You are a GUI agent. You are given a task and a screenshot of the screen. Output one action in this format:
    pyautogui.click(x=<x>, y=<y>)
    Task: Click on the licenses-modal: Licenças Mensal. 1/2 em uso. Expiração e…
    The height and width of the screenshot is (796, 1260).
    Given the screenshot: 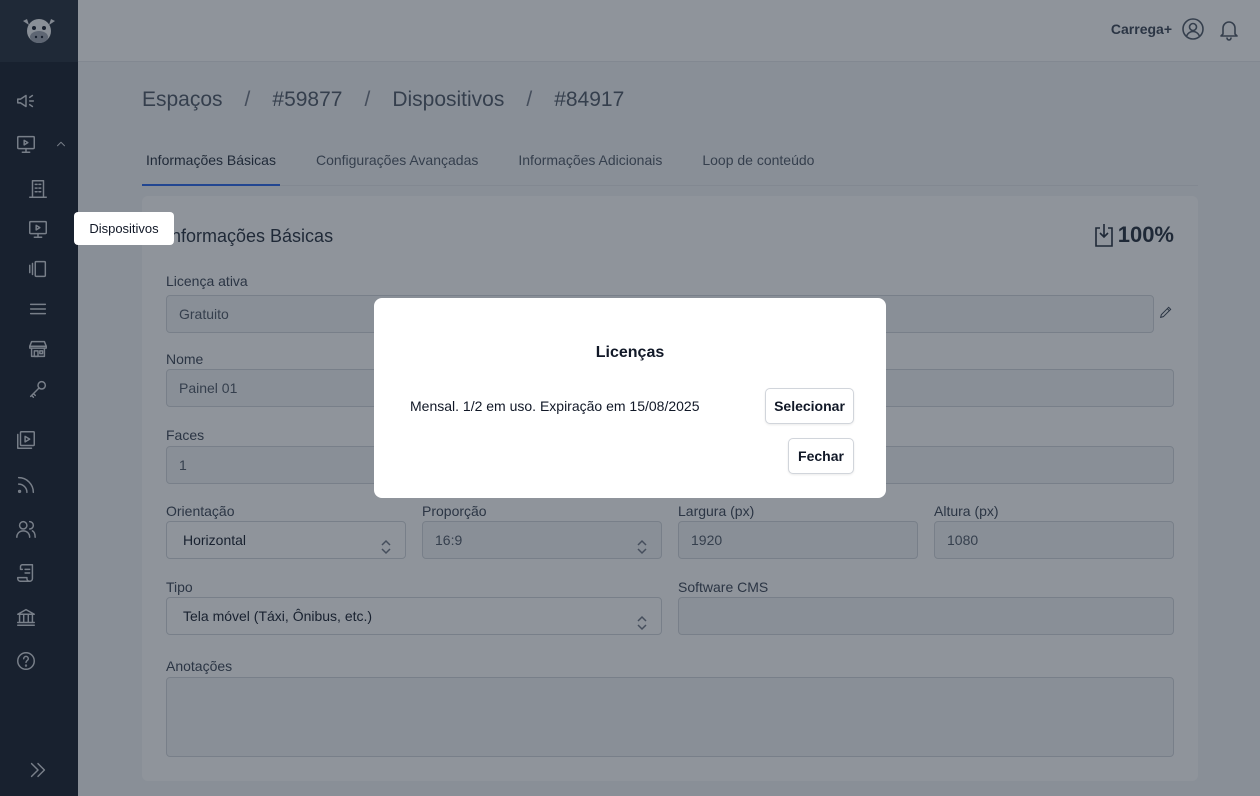 What is the action you would take?
    pyautogui.click(x=630, y=398)
    